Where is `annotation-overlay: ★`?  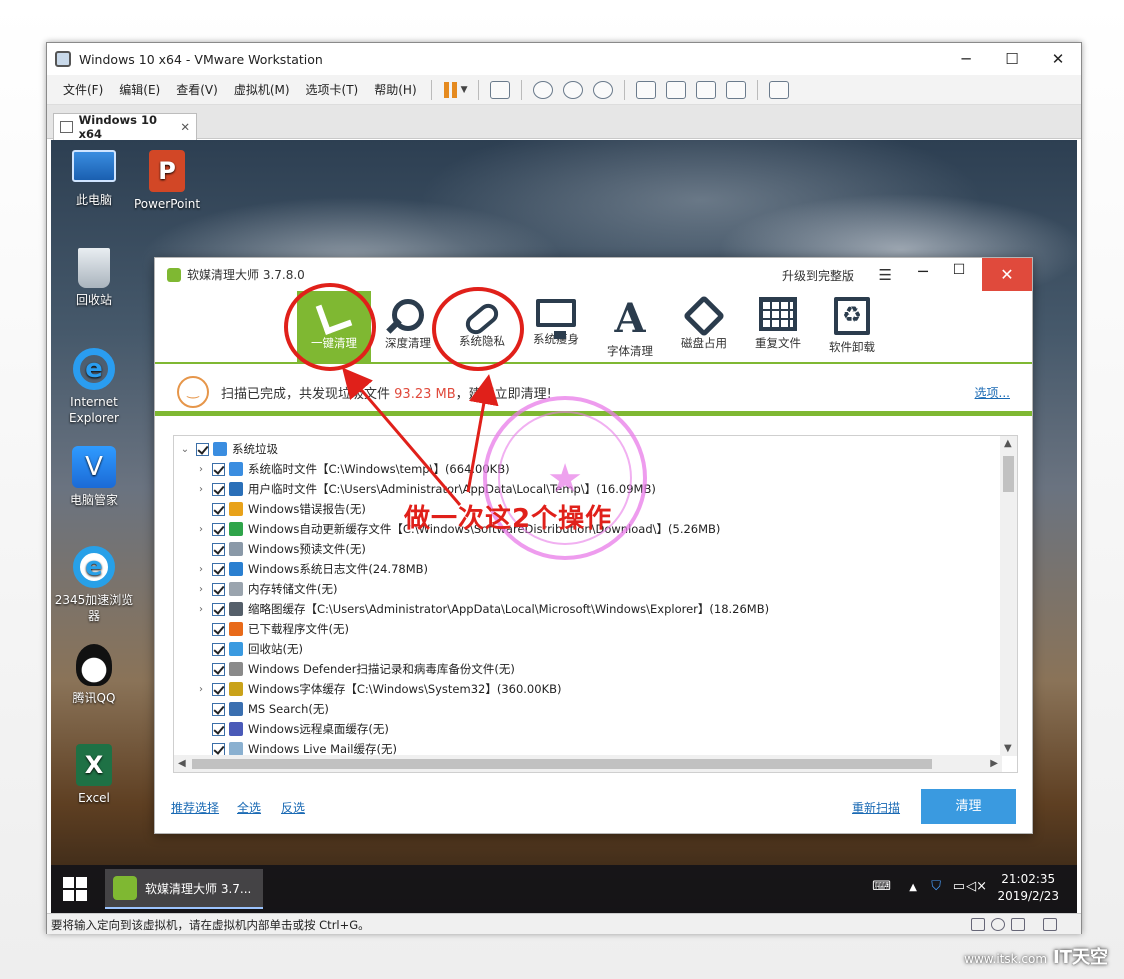
annotation-overlay: ★ is located at coordinates (465, 421).